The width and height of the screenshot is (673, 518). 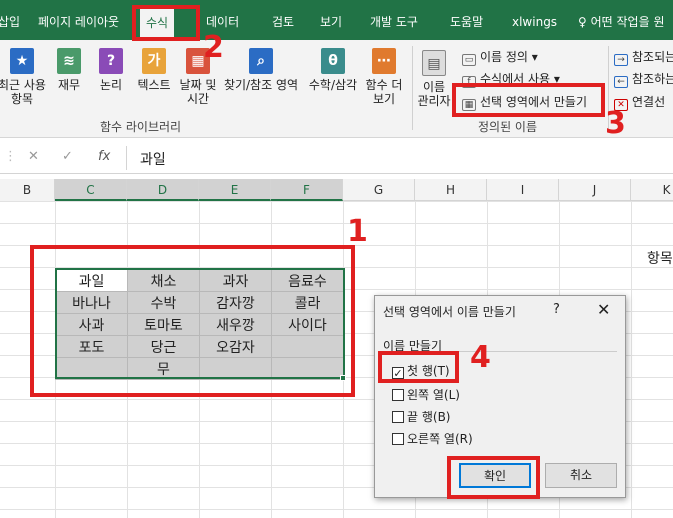 I want to click on trace-dependents-icon: ←, so click(x=621, y=82).